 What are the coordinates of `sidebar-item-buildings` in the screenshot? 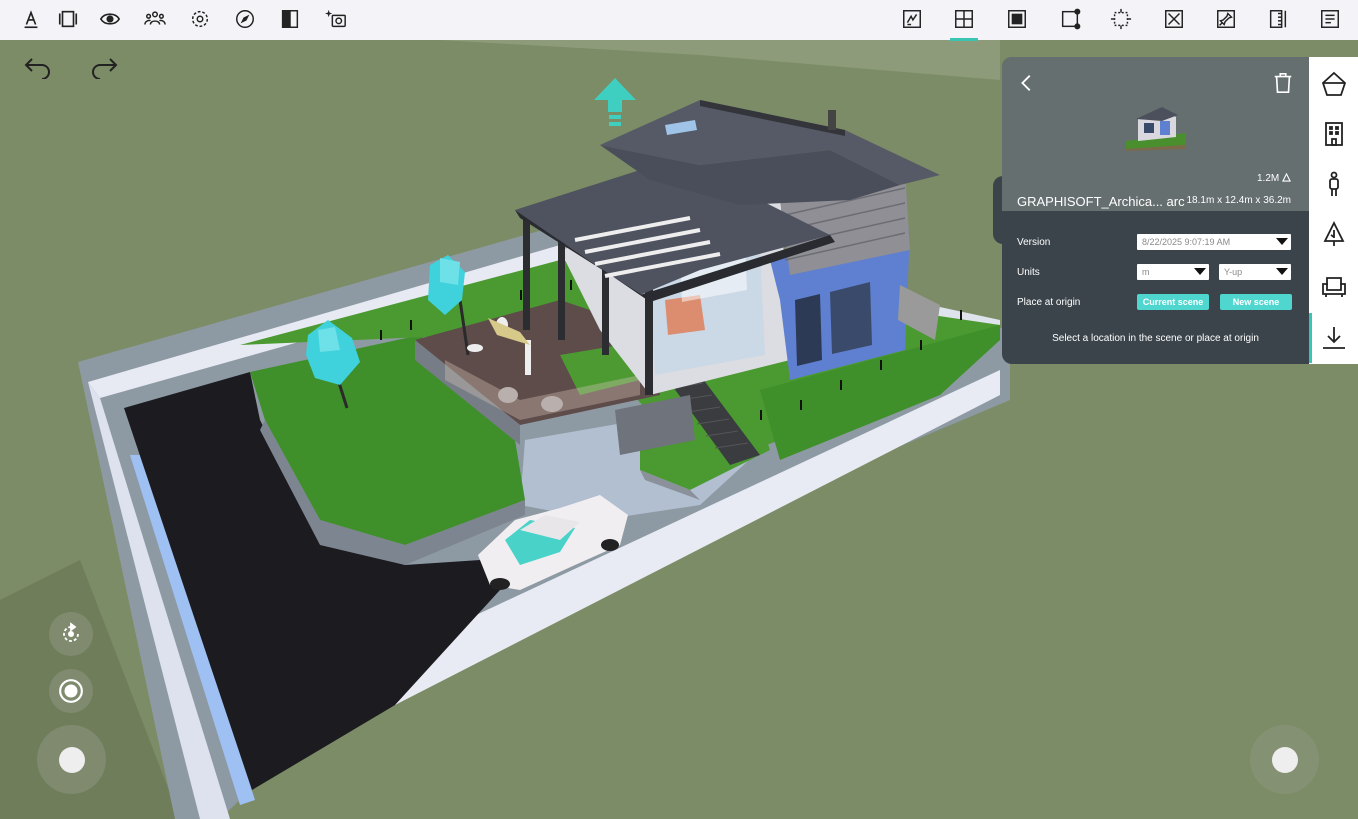 It's located at (1333, 134).